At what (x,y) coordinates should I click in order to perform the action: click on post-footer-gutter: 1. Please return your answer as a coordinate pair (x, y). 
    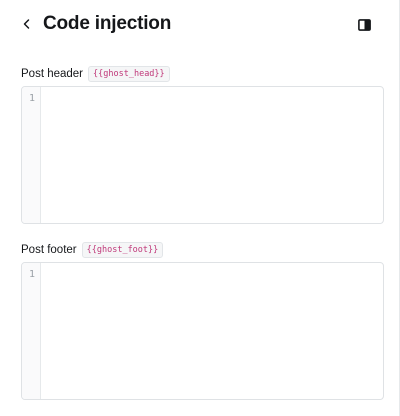
    Looking at the image, I should click on (31, 331).